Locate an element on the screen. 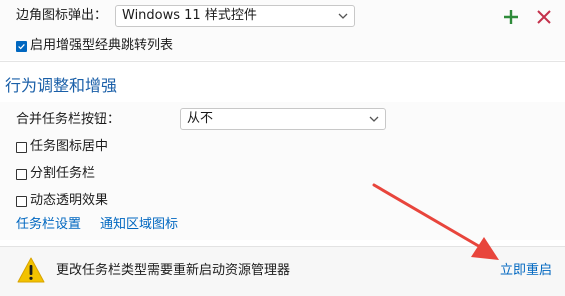 The height and width of the screenshot is (296, 565). center-icons-checkbox: 任务图标居中 is located at coordinates (62, 147).